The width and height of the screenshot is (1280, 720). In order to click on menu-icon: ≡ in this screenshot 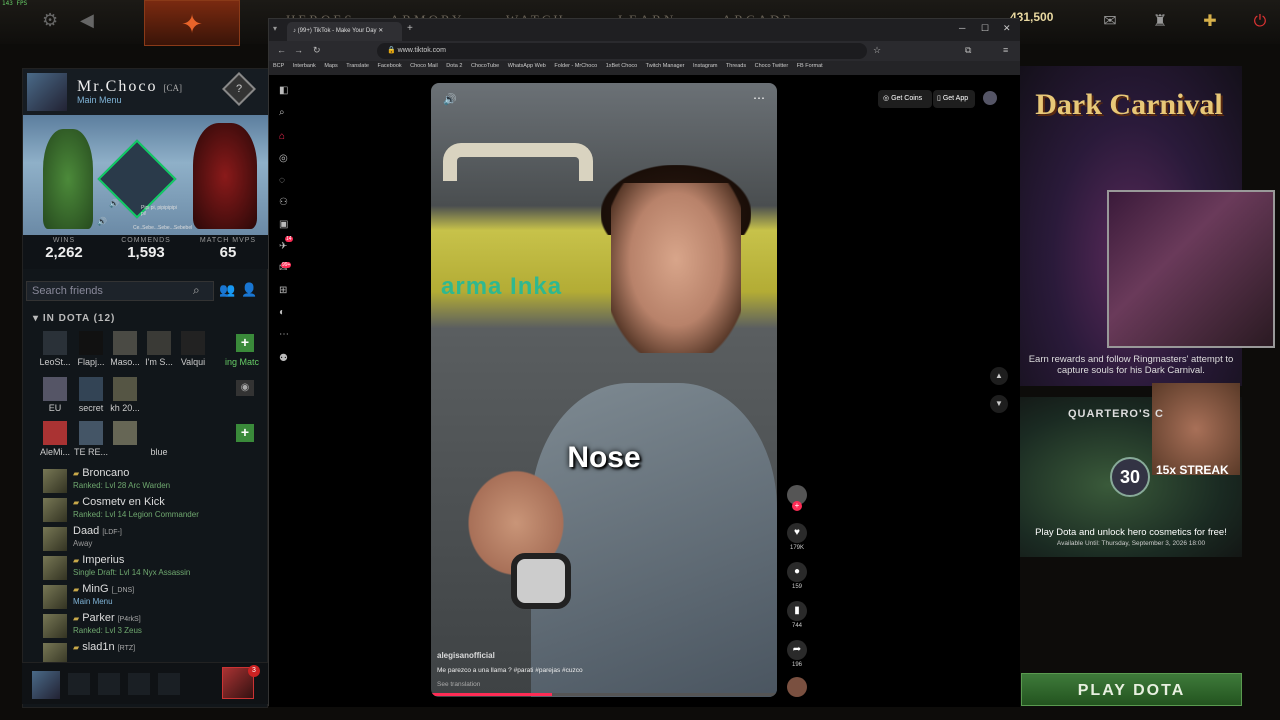, I will do `click(1005, 50)`.